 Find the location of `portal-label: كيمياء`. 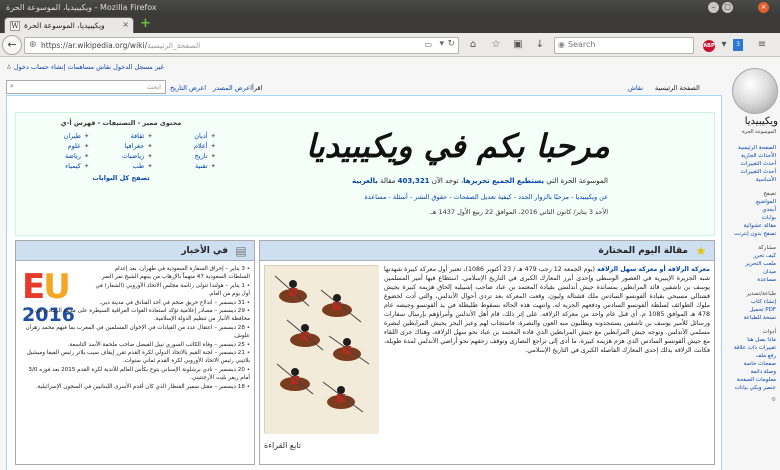

portal-label: كيمياء is located at coordinates (73, 166).